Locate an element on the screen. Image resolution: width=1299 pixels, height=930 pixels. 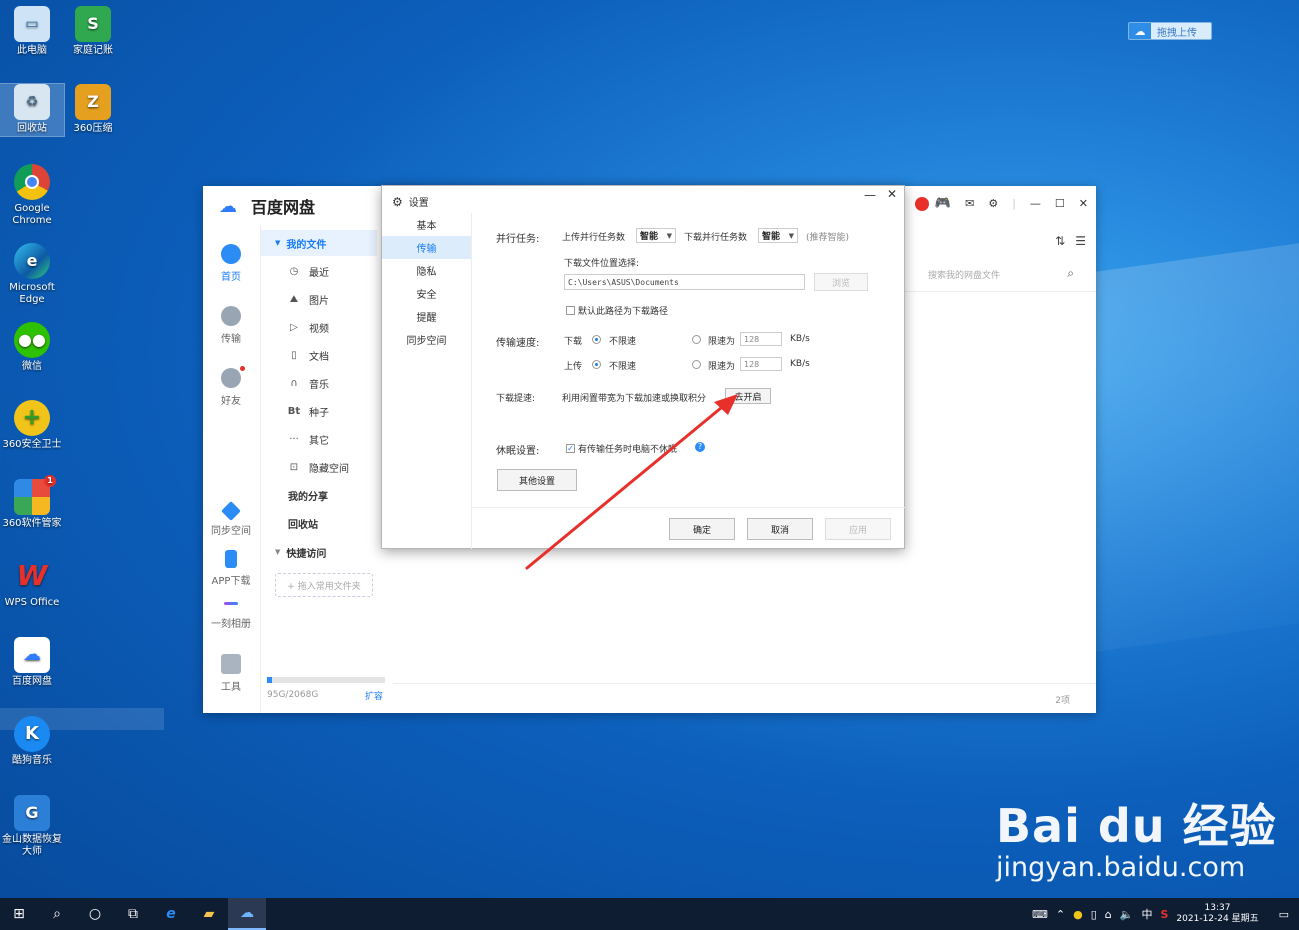
chevron-up-icon: ⌃ is located at coordinates (1060, 914).